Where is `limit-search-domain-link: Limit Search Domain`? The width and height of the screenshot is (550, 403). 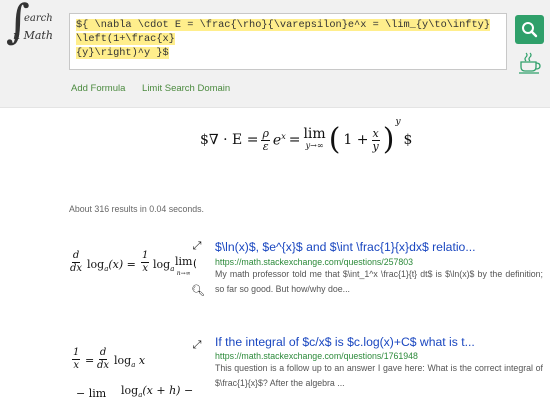 limit-search-domain-link: Limit Search Domain is located at coordinates (186, 88).